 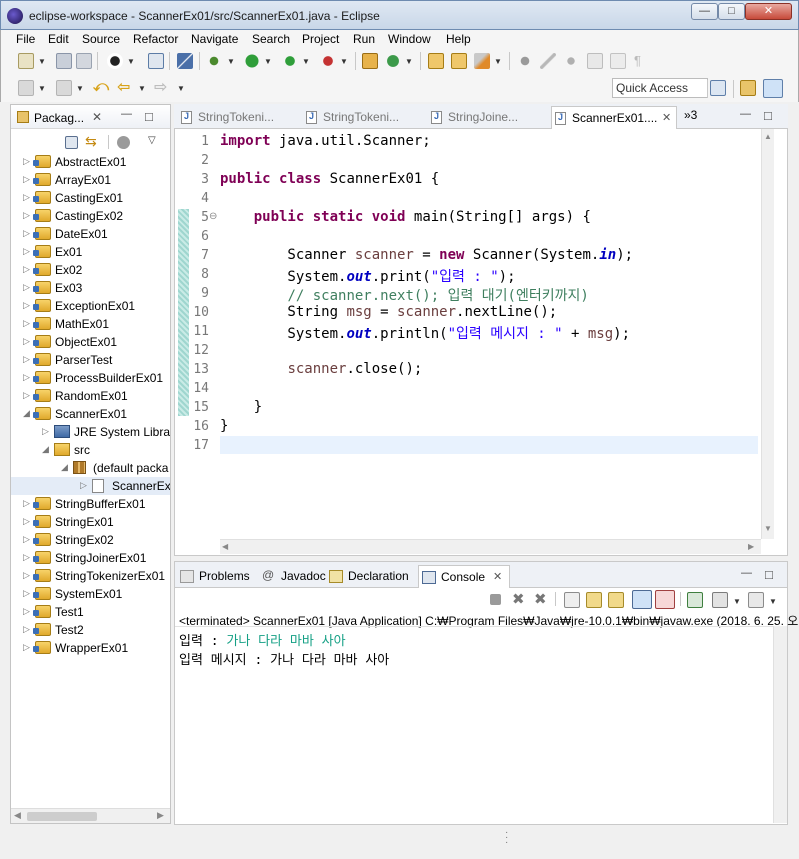 I want to click on close-icon: ✕, so click(x=497, y=576).